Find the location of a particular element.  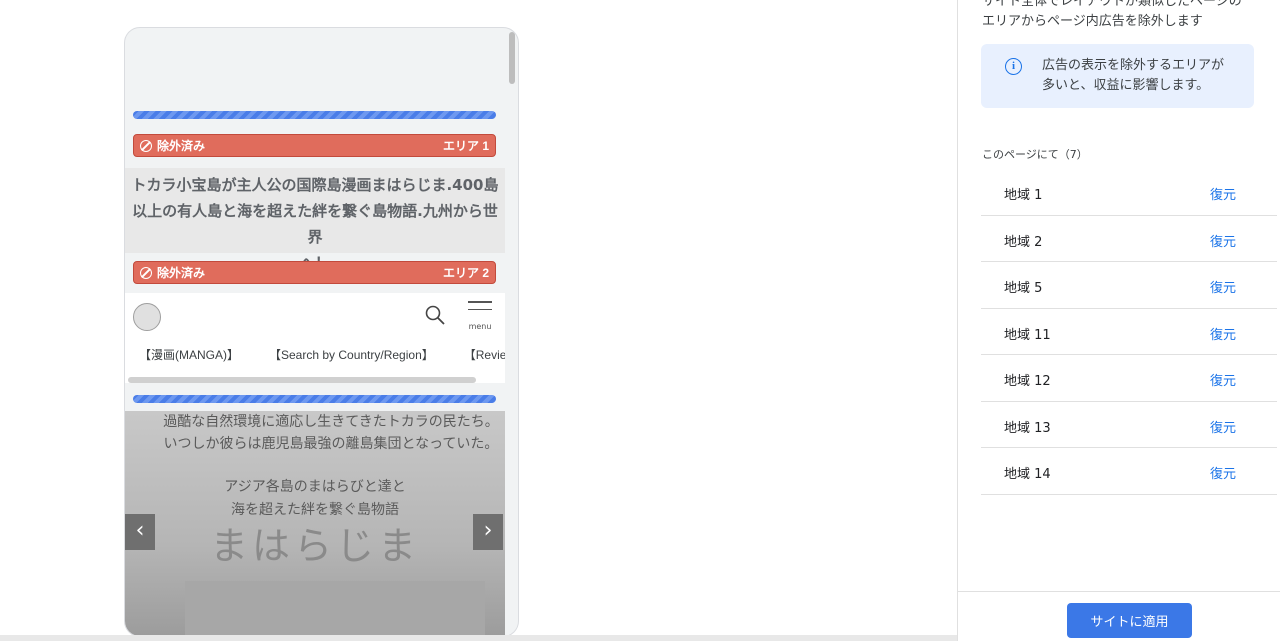

excluded-area-2-banner: 除外済み エリア 2 is located at coordinates (314, 272).